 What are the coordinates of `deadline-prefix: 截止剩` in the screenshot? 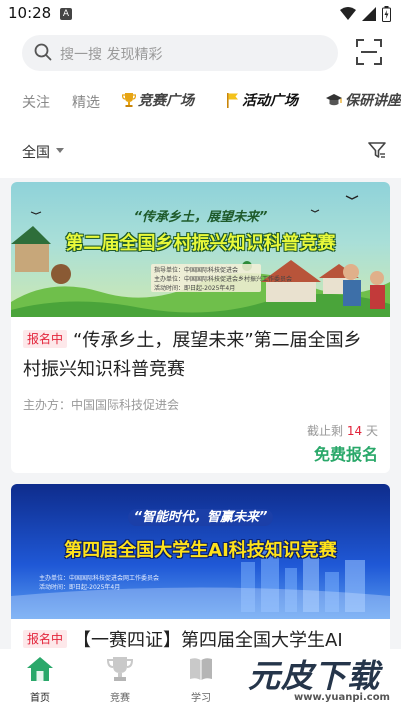 It's located at (325, 431).